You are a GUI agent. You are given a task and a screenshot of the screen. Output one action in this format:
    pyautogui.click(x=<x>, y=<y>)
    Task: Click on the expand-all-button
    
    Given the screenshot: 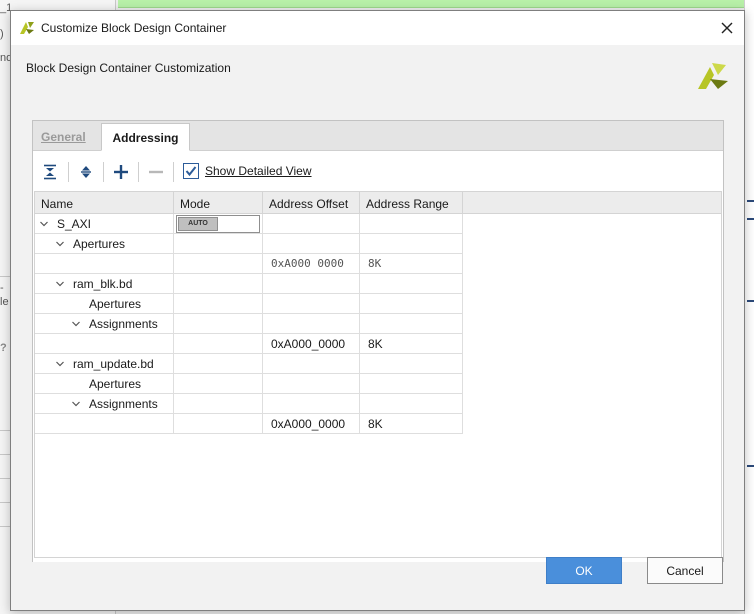 What is the action you would take?
    pyautogui.click(x=86, y=172)
    